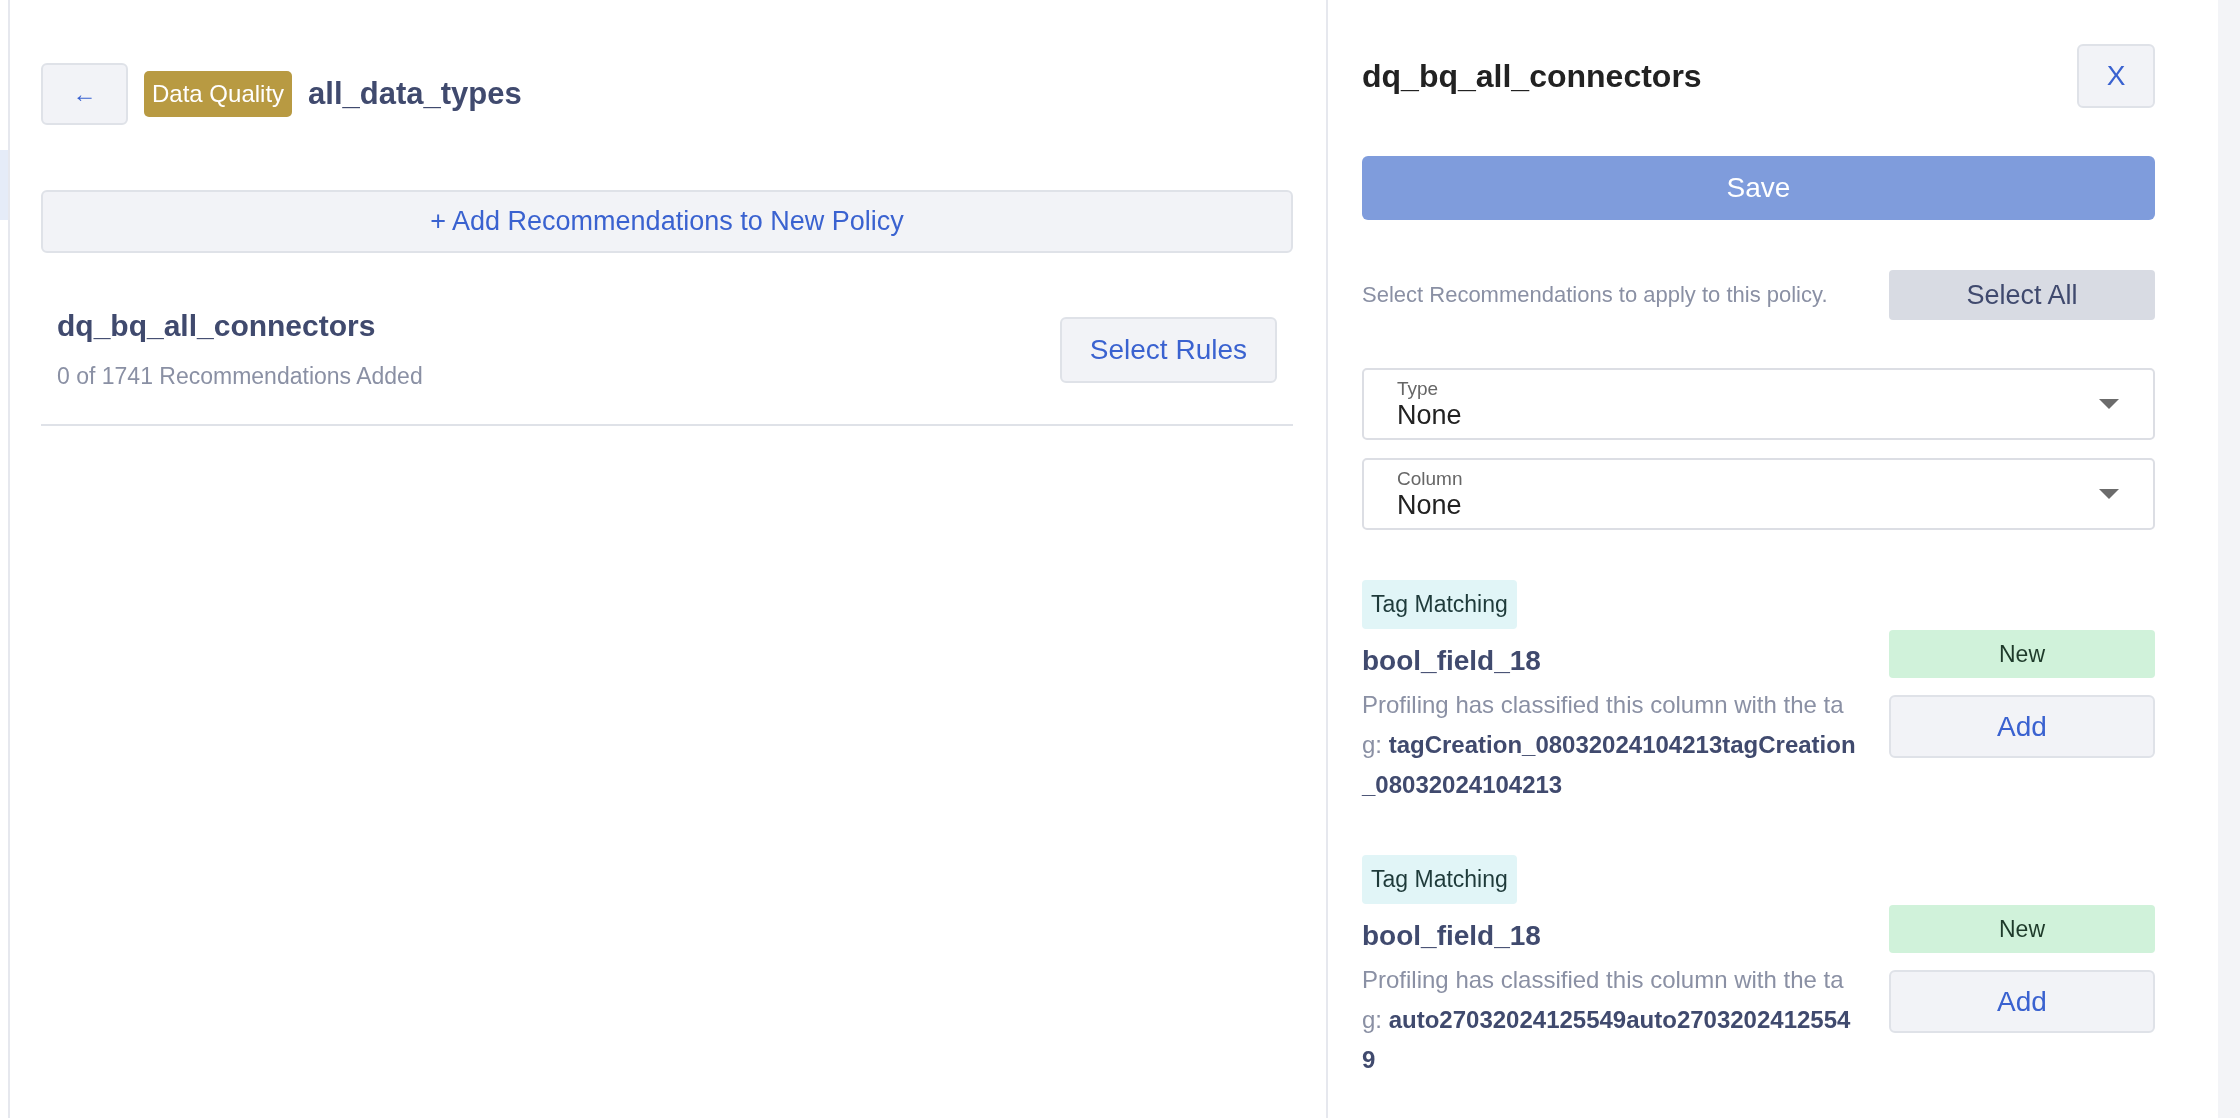 This screenshot has width=2240, height=1118. What do you see at coordinates (240, 376) in the screenshot?
I see `policy-summary: 0 of 1741 Recommendations Added` at bounding box center [240, 376].